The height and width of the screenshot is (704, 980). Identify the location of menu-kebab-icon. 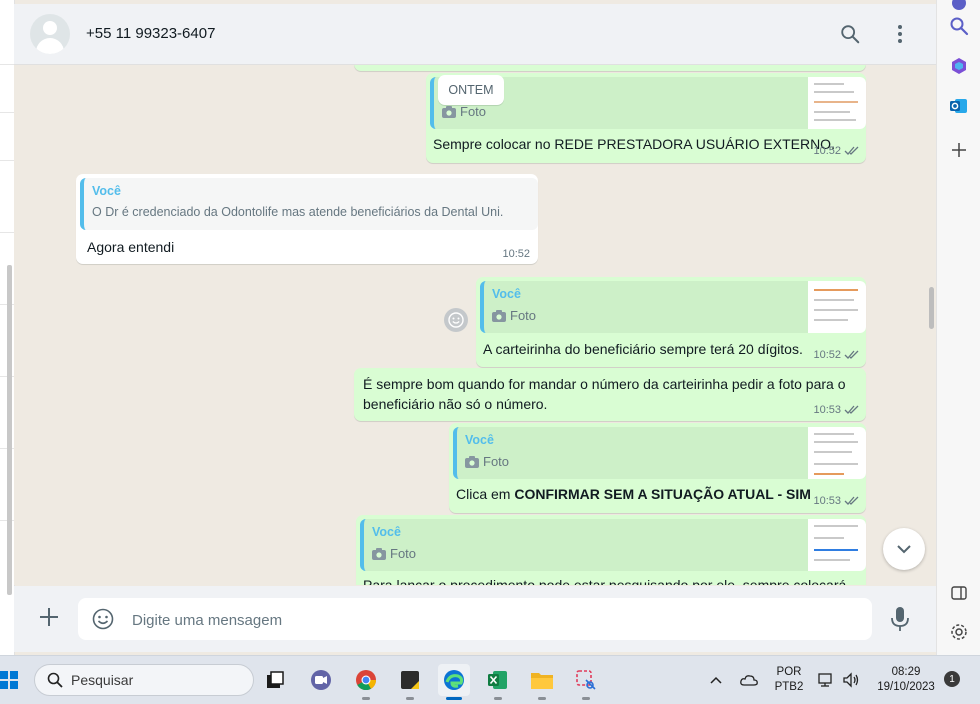
(900, 34).